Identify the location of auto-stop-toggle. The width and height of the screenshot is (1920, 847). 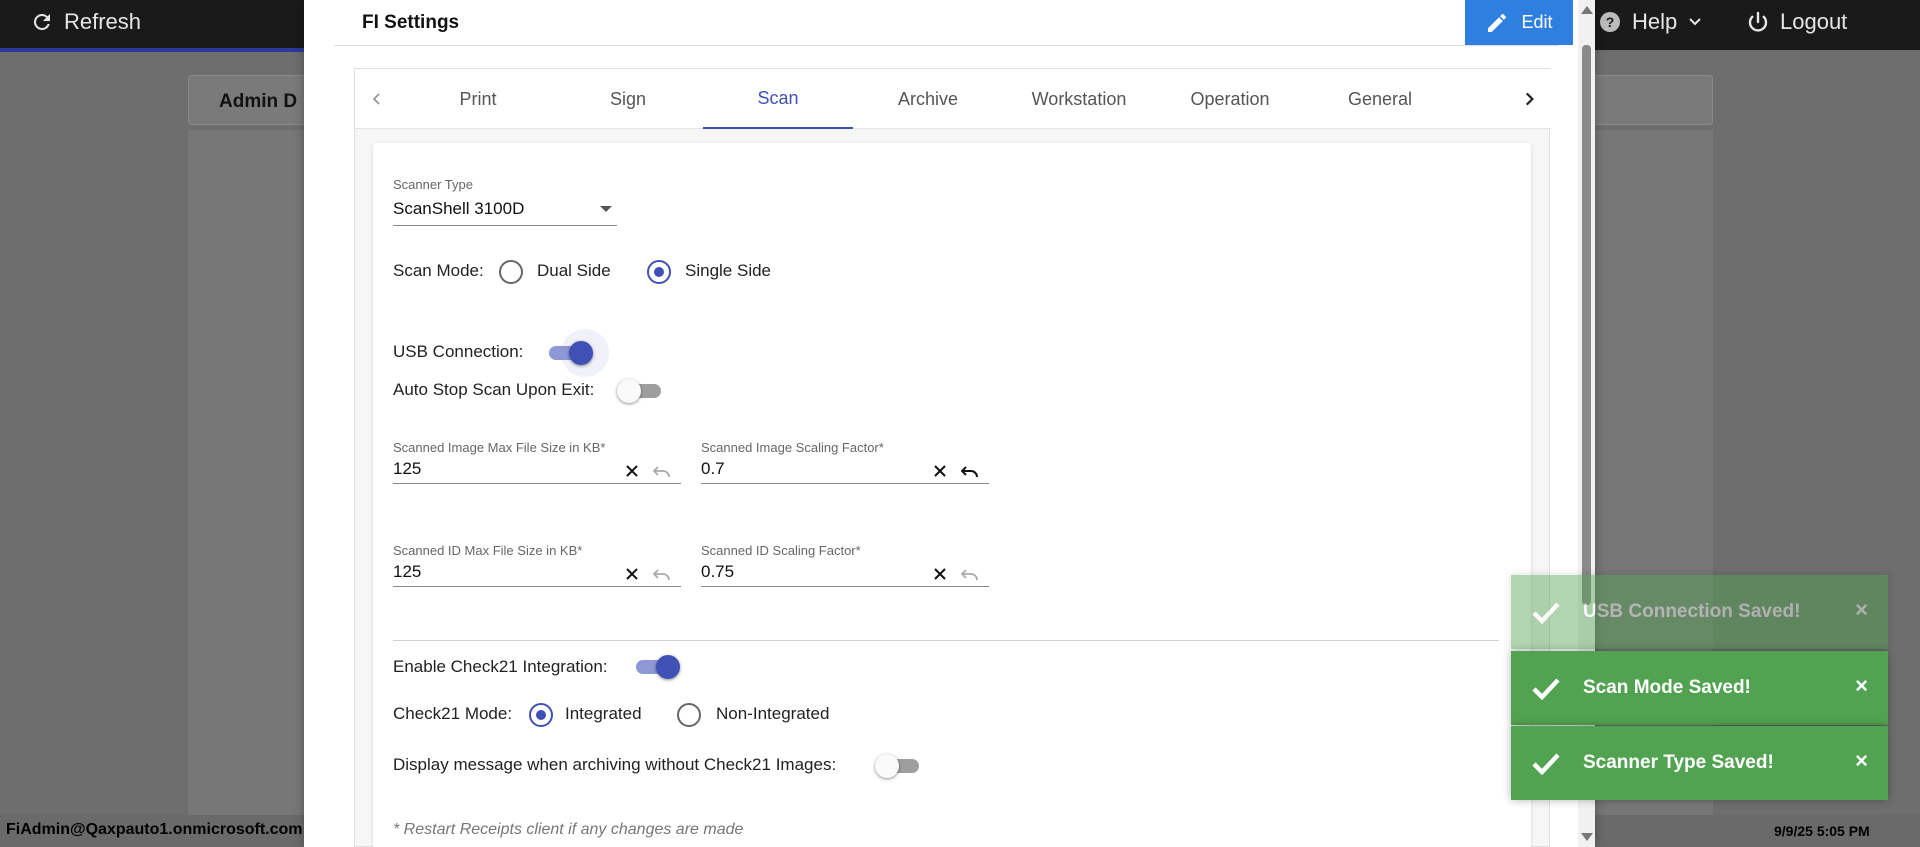
(641, 391).